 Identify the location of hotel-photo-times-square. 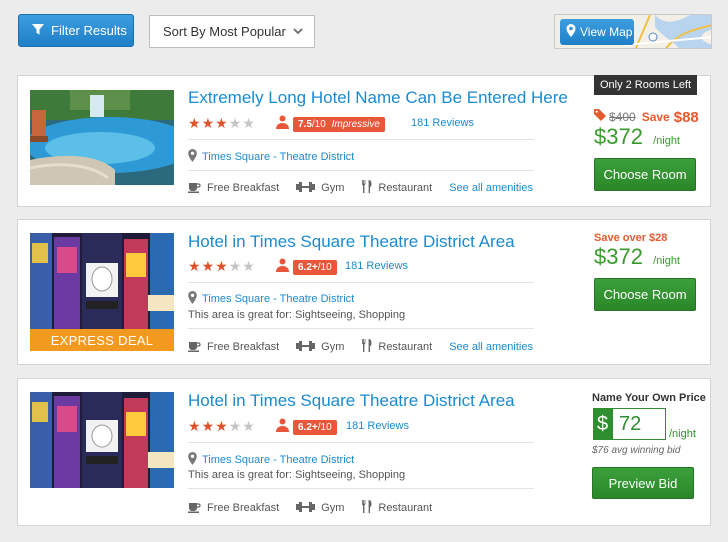
(102, 440).